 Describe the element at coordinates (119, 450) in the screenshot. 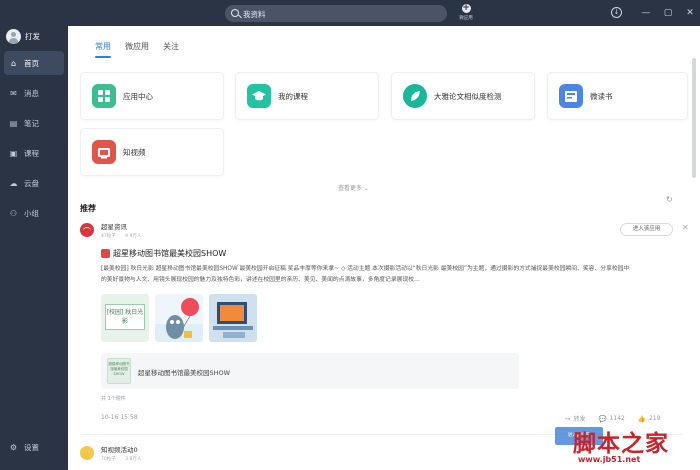

I see `publisher-name: 知视频活动0` at that location.